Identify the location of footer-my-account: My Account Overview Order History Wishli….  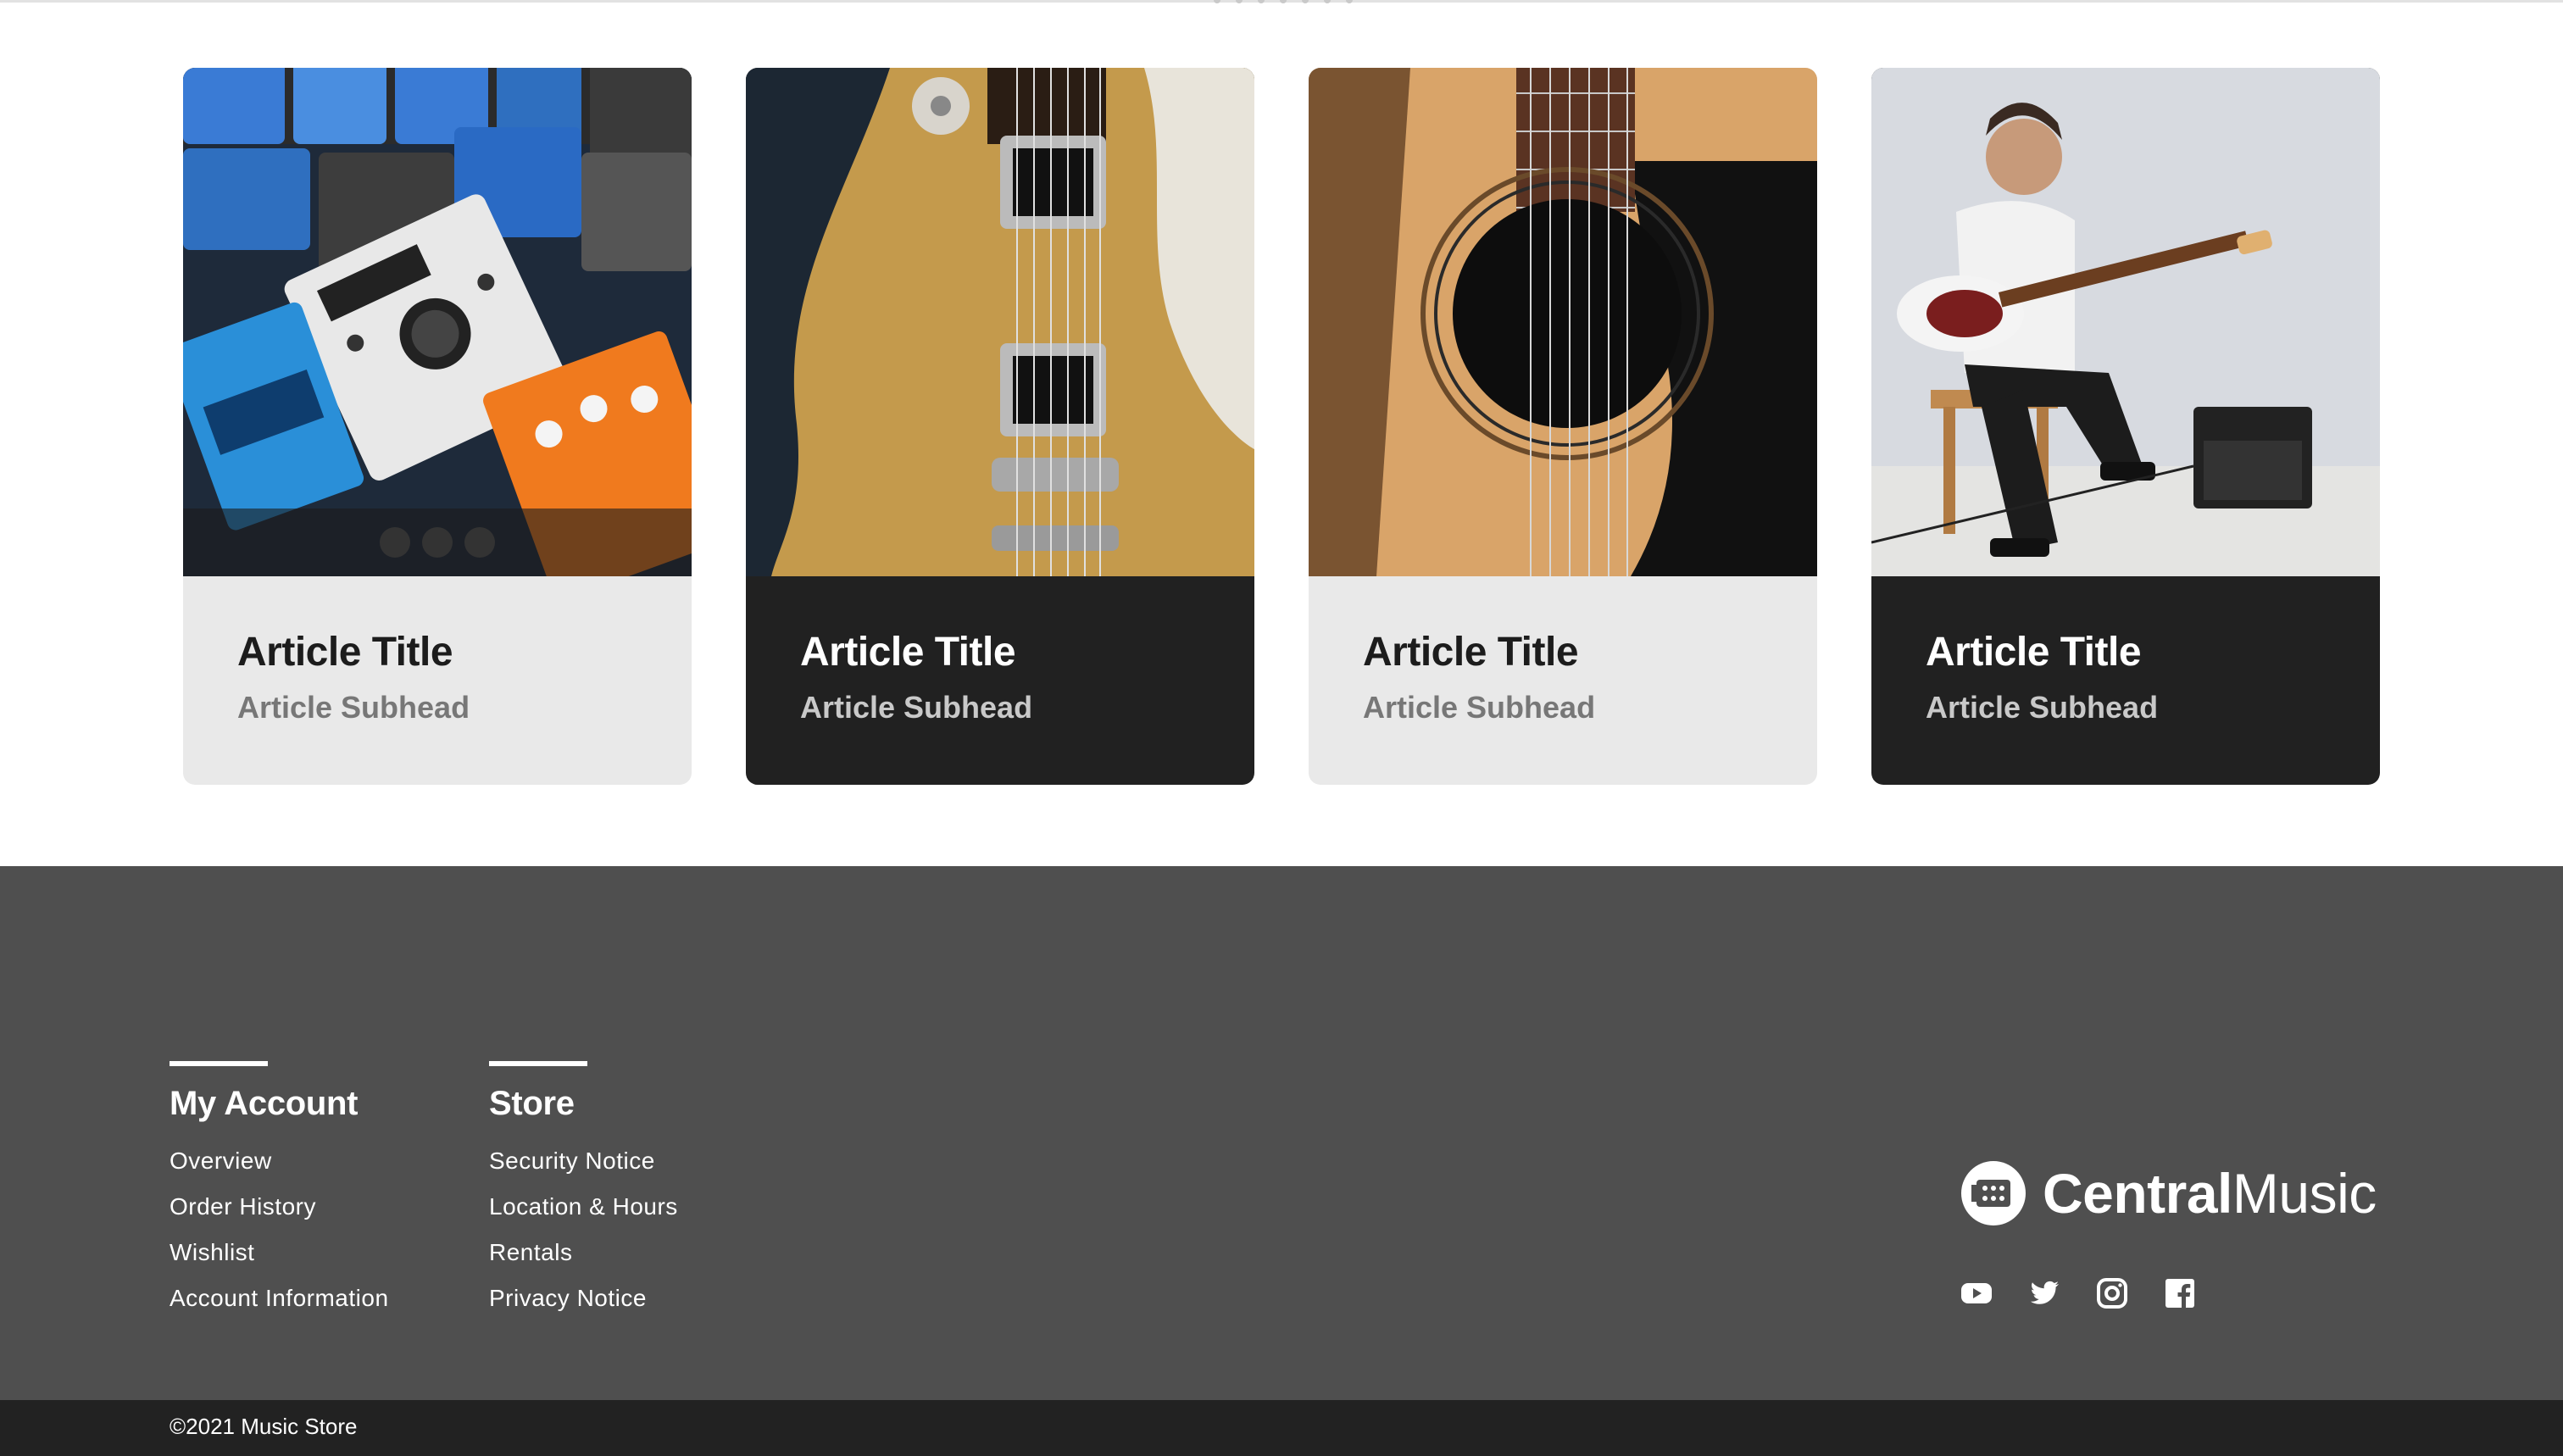
(279, 1191).